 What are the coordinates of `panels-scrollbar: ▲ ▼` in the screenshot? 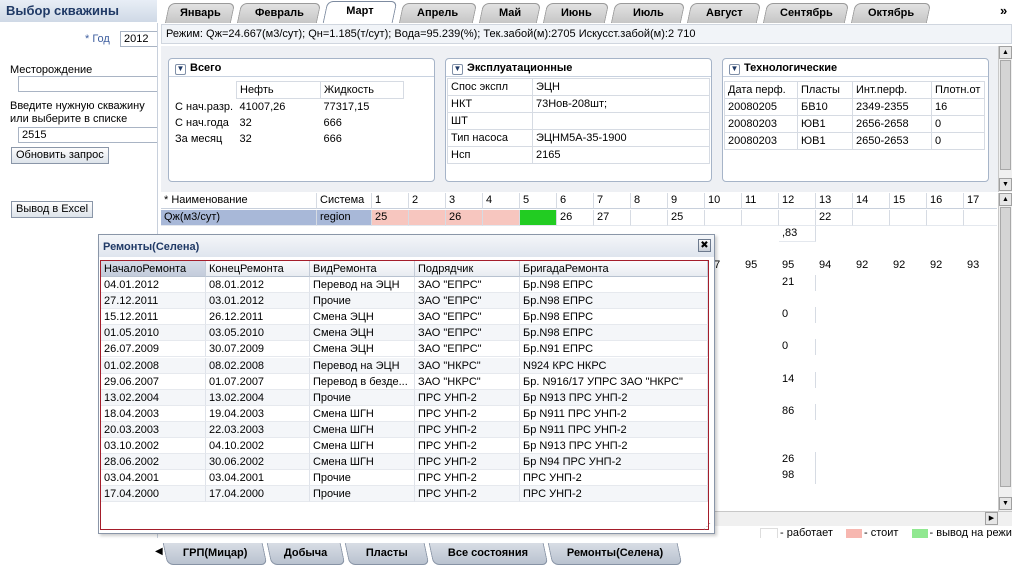 It's located at (1005, 119).